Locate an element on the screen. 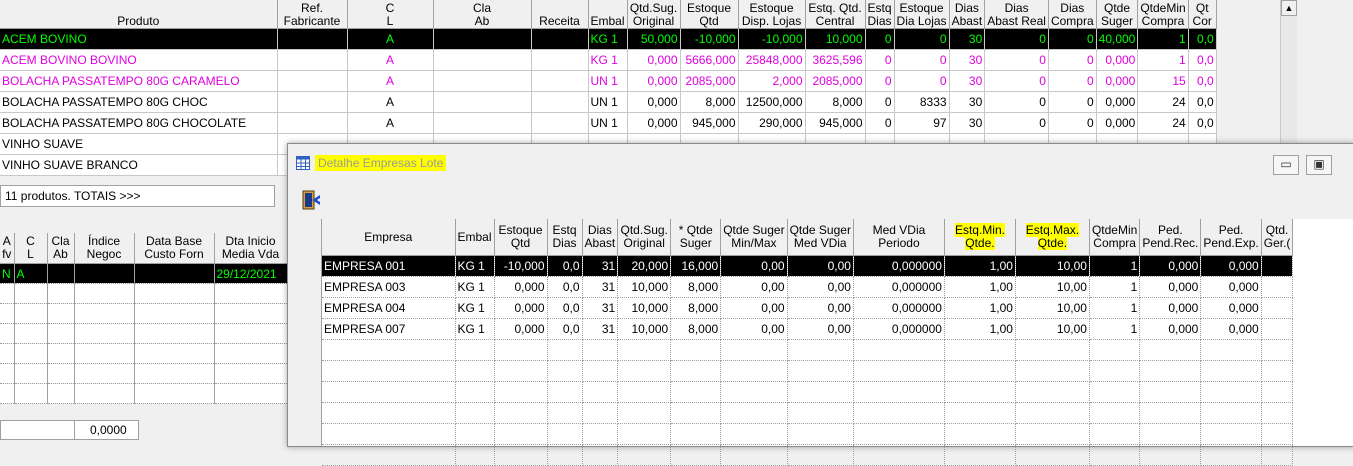 Image resolution: width=1353 pixels, height=466 pixels. products-header-qt-cor: Qt Cor is located at coordinates (1202, 14).